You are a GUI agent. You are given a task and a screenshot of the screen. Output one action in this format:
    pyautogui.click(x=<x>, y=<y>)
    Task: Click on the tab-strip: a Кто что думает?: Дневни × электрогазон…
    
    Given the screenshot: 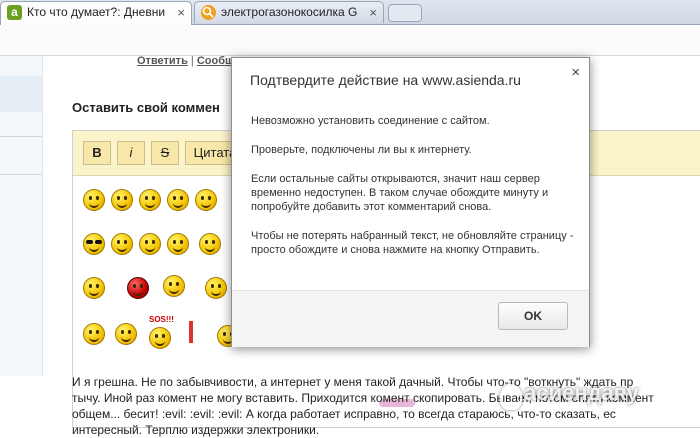 What is the action you would take?
    pyautogui.click(x=350, y=12)
    